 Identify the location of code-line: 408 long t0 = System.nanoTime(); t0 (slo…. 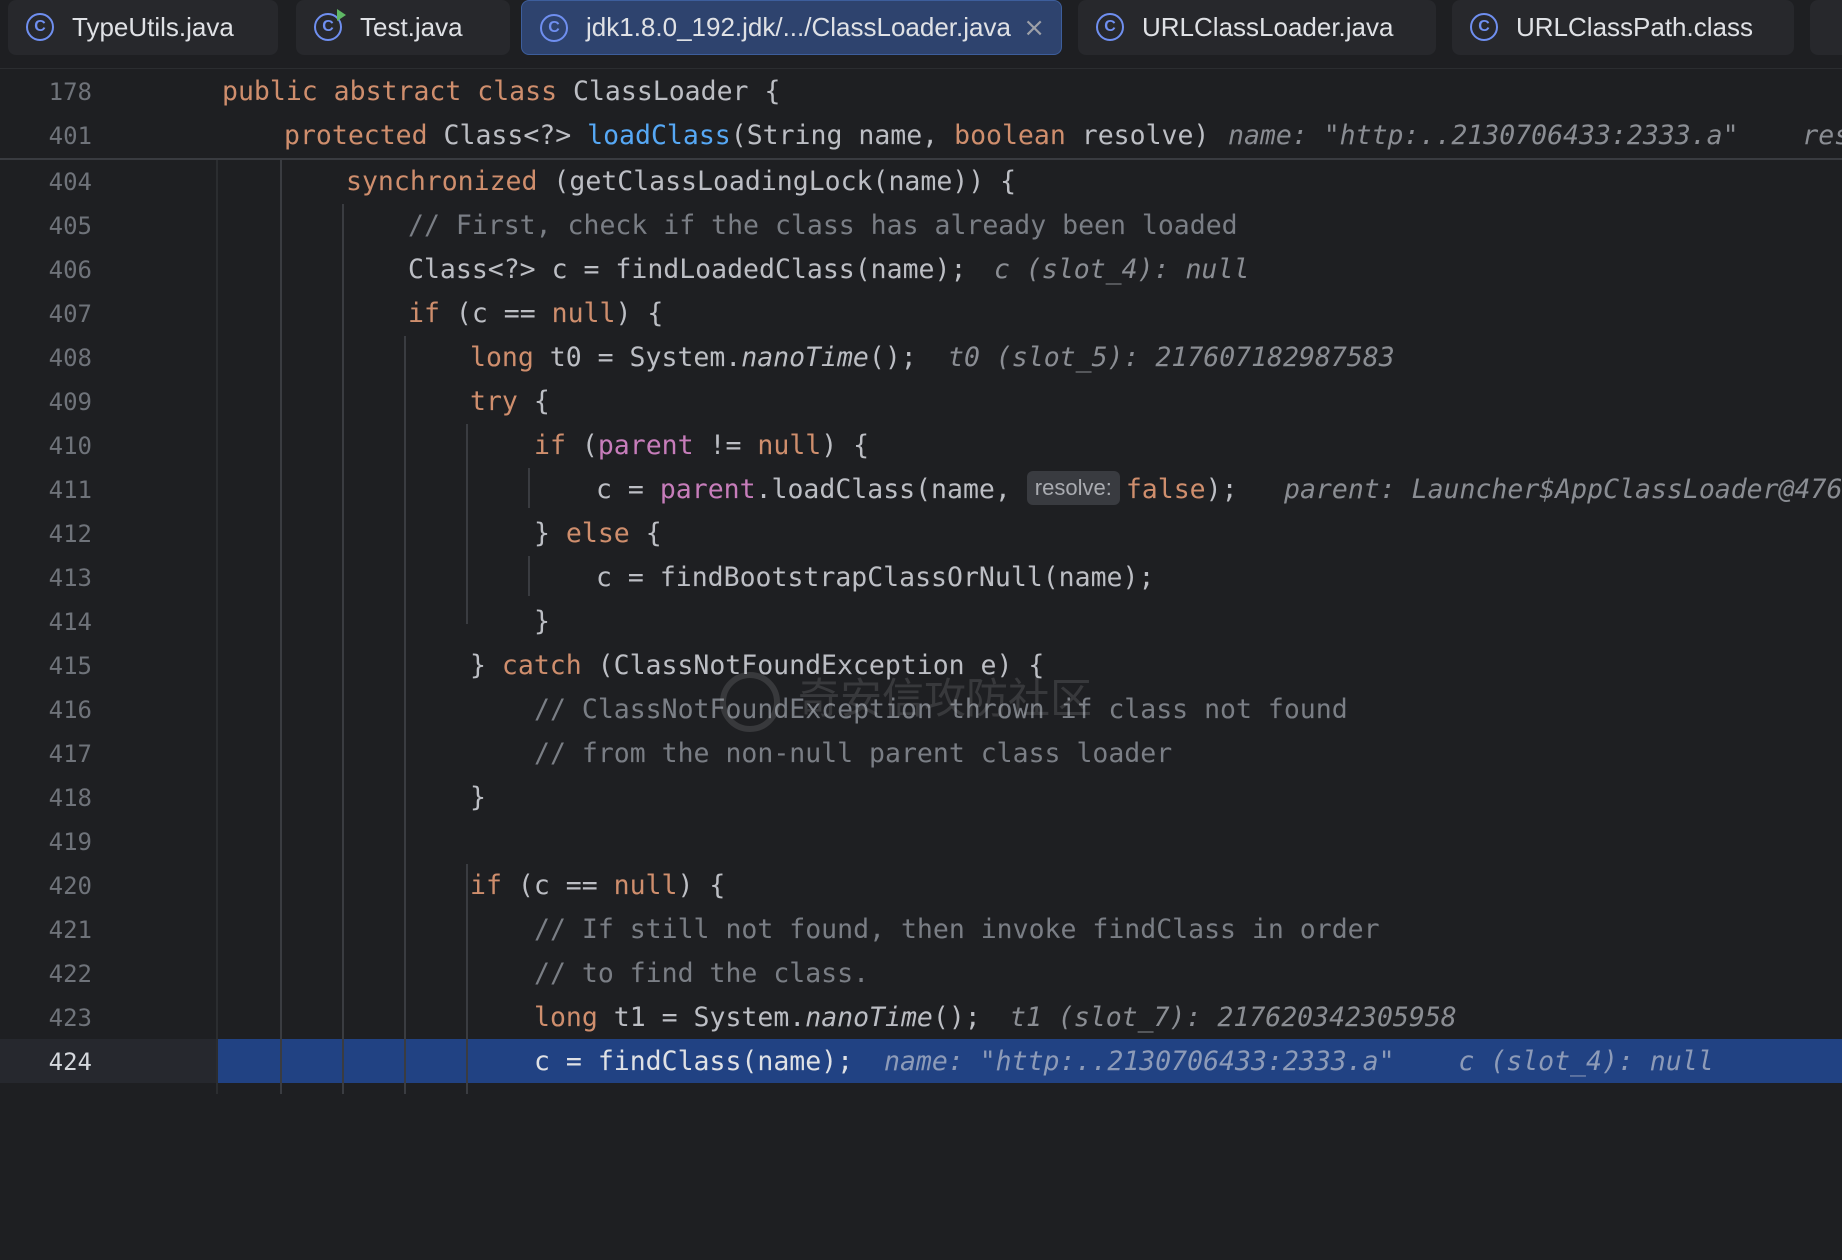
(921, 358).